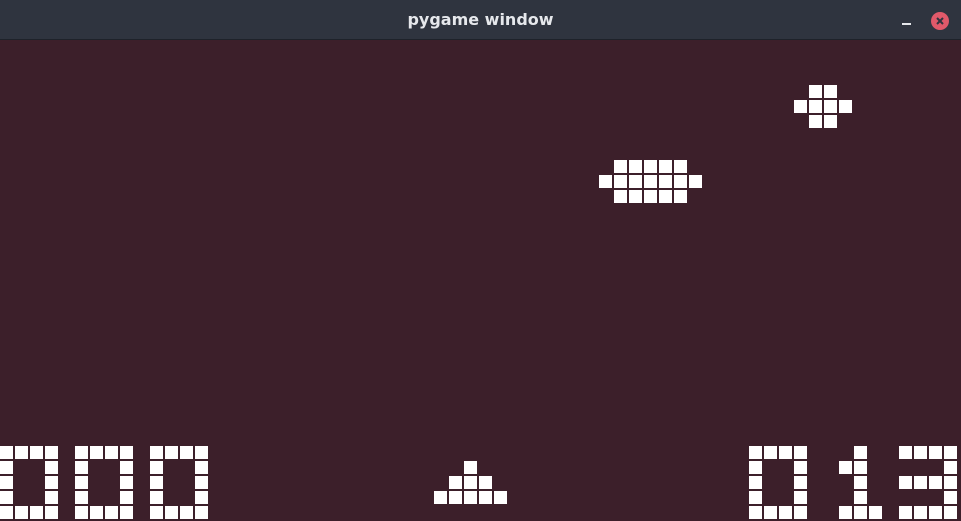 This screenshot has height=521, width=961. Describe the element at coordinates (940, 21) in the screenshot. I see `close-icon` at that location.